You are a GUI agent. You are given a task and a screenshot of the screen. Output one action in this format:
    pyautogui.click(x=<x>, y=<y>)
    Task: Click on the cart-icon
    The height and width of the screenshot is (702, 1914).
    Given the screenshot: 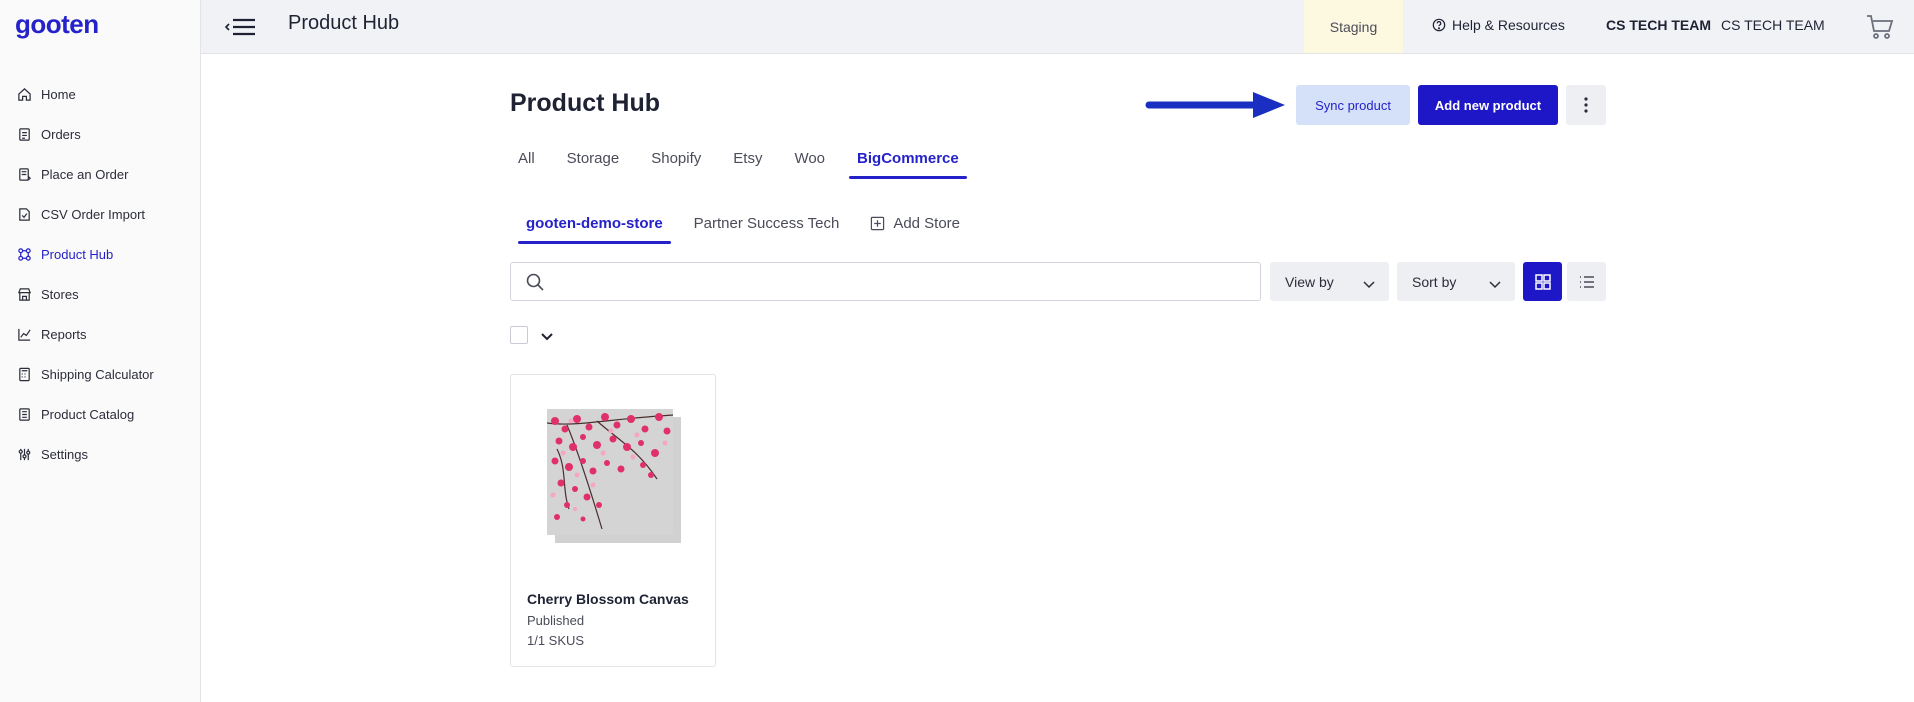 What is the action you would take?
    pyautogui.click(x=1880, y=27)
    